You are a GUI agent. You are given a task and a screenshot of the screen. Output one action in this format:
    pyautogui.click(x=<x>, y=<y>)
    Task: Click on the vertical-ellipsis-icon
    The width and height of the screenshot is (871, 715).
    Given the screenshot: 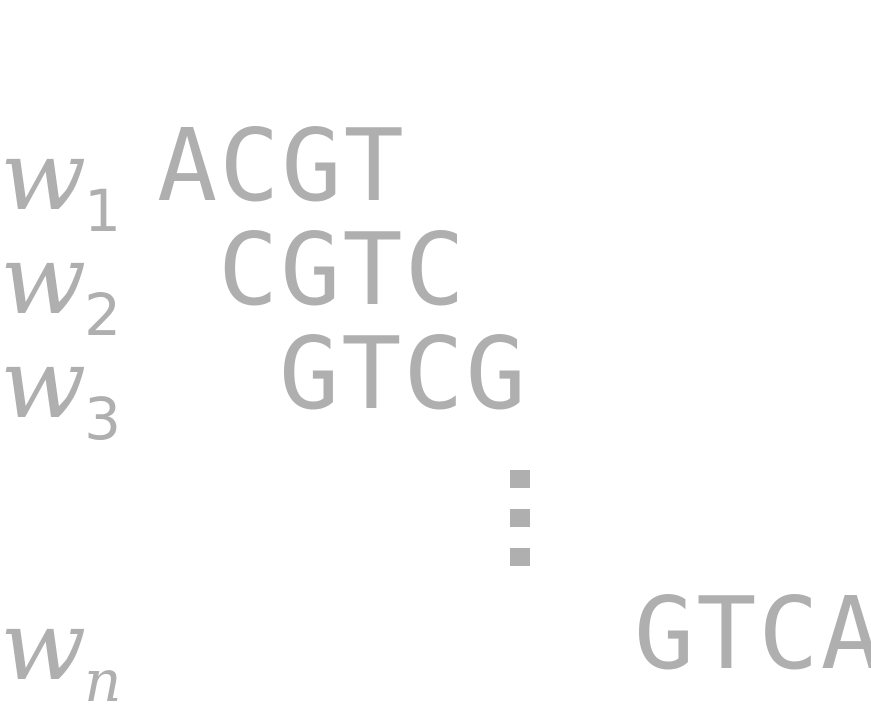 What is the action you would take?
    pyautogui.click(x=520, y=518)
    